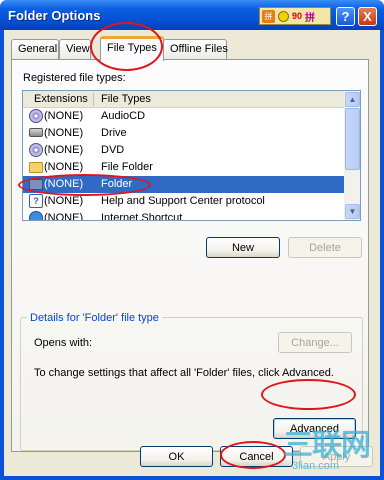 This screenshot has width=384, height=480. What do you see at coordinates (352, 211) in the screenshot?
I see `scroll-down-icon: ▼` at bounding box center [352, 211].